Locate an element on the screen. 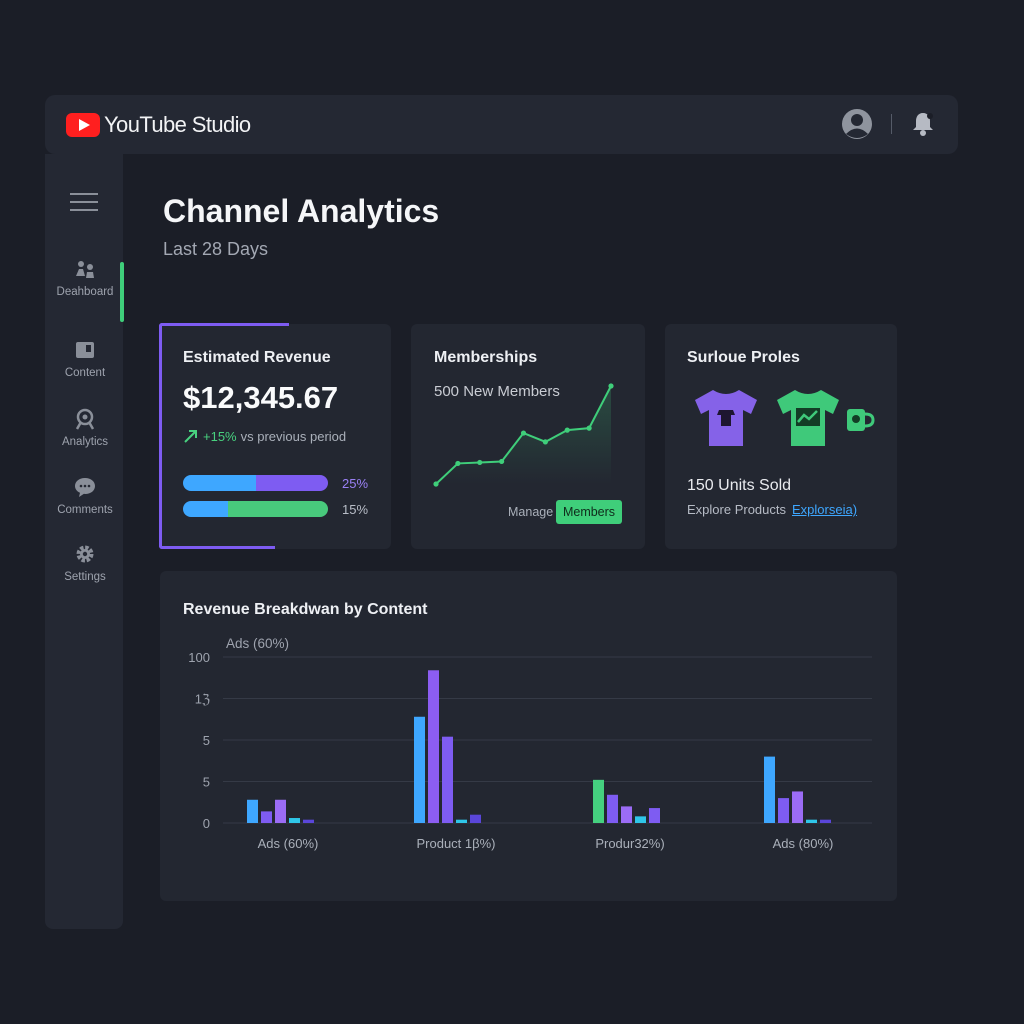 The width and height of the screenshot is (1024, 1024). sidebar-item-settings: Settings is located at coordinates (85, 563).